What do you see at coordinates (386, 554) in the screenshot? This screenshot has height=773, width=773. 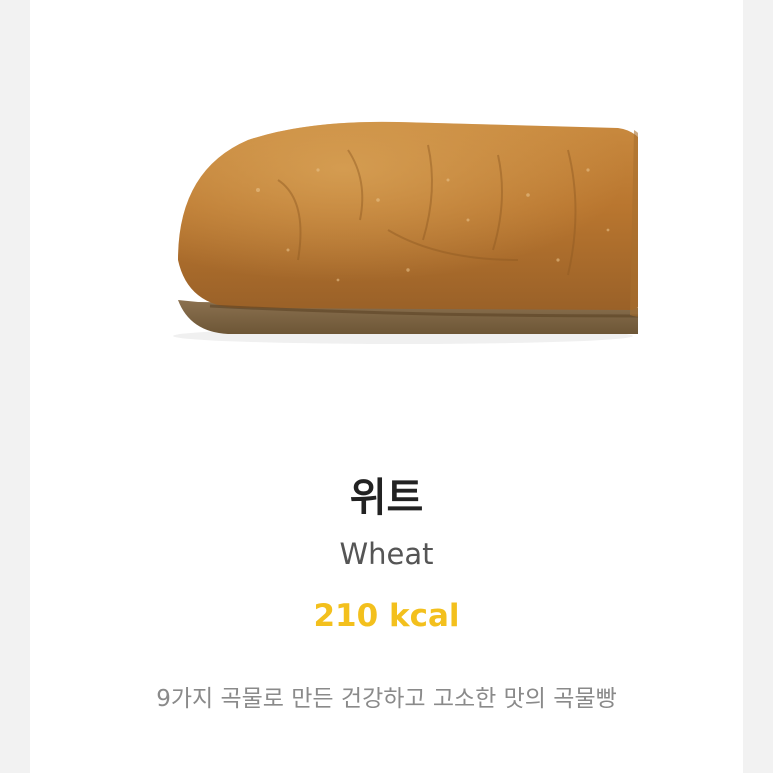 I see `product-name-english: Wheat` at bounding box center [386, 554].